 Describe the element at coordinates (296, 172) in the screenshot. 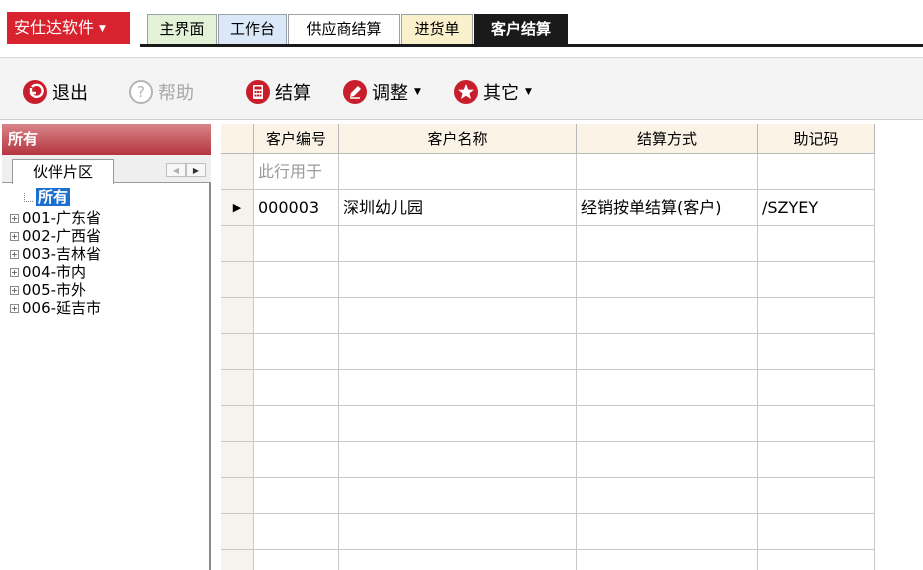

I see `filter-cell: 此行用于` at that location.